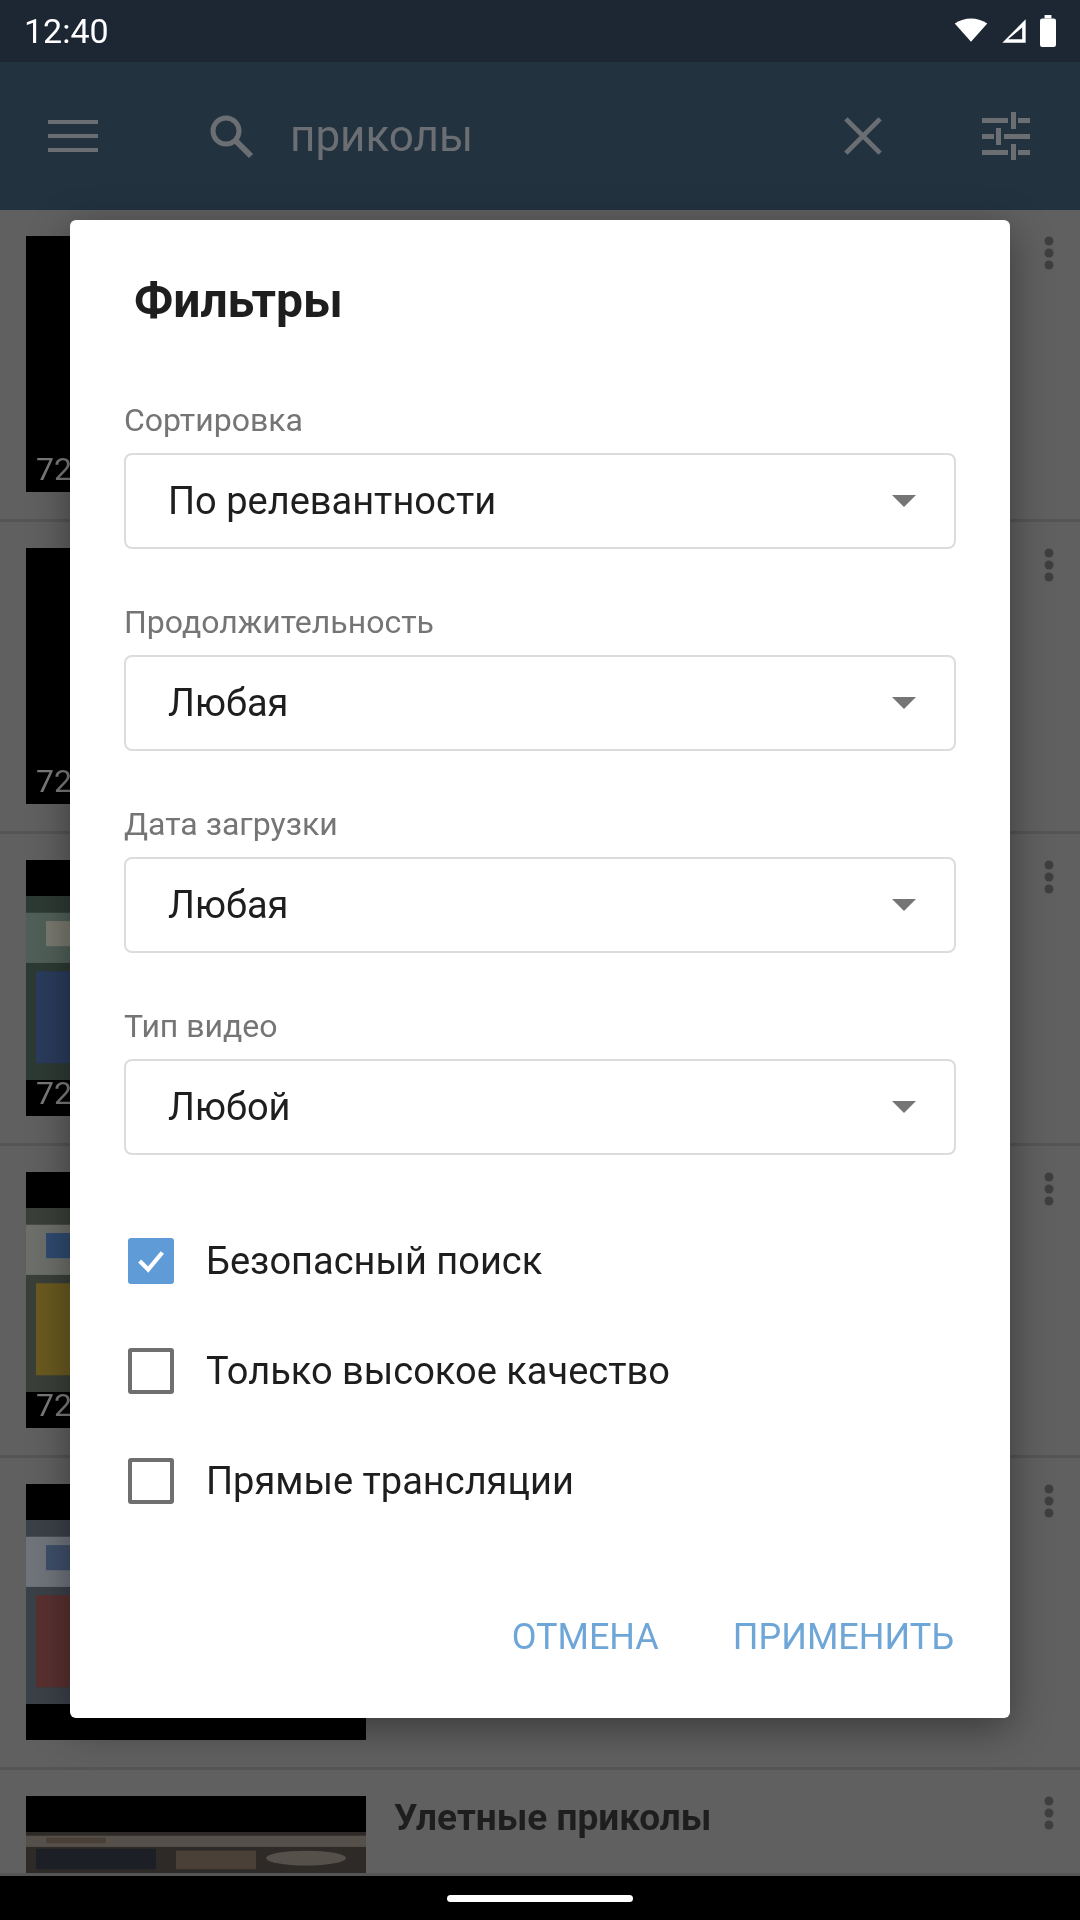 The height and width of the screenshot is (1920, 1080). I want to click on signal-icon, so click(1014, 31).